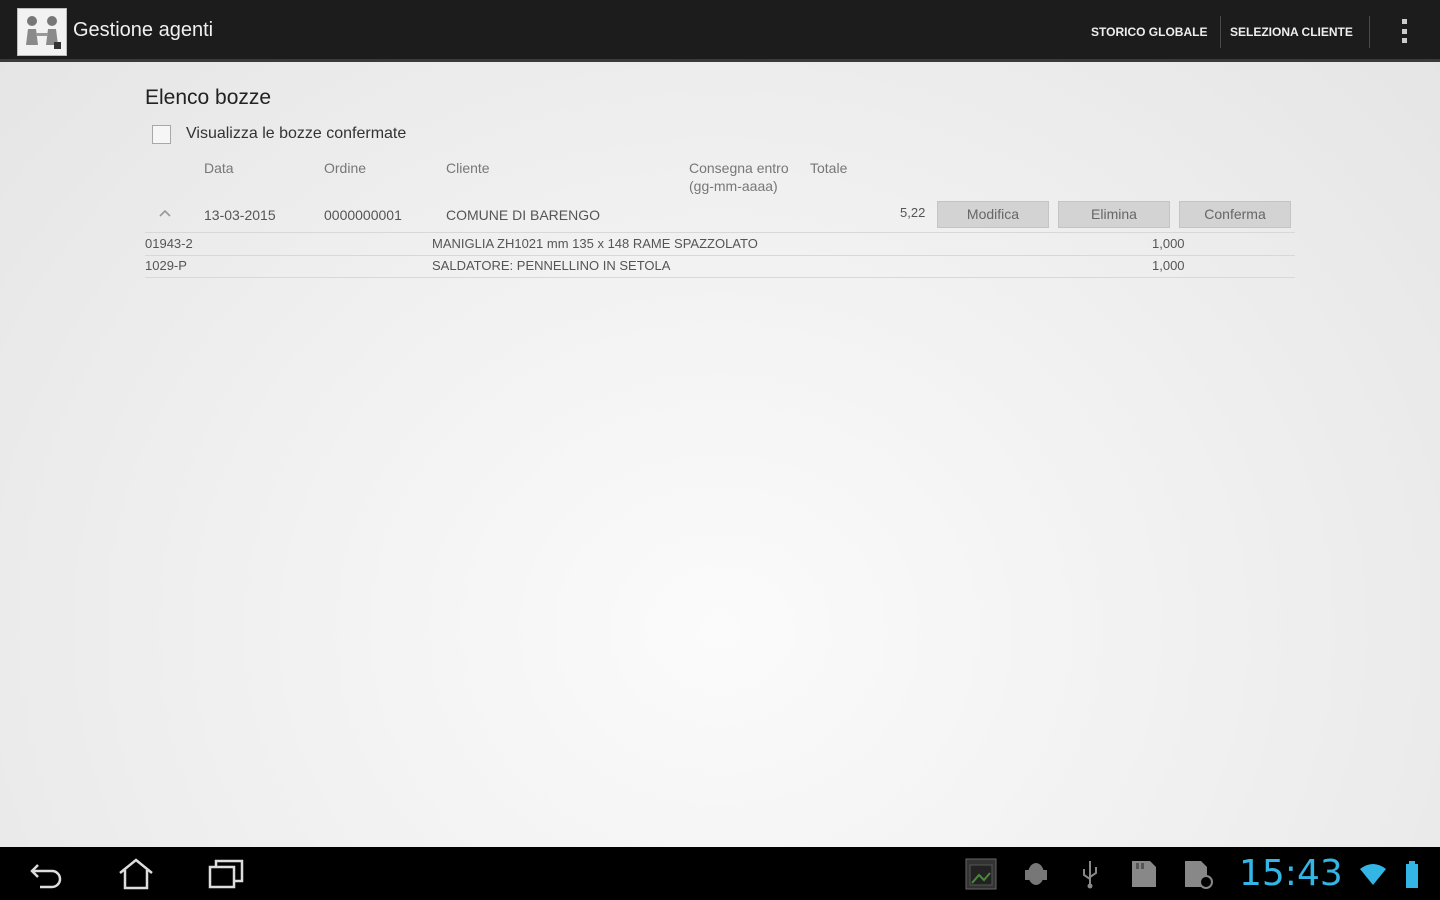 This screenshot has height=900, width=1440. Describe the element at coordinates (1090, 876) in the screenshot. I see `usb-icon` at that location.